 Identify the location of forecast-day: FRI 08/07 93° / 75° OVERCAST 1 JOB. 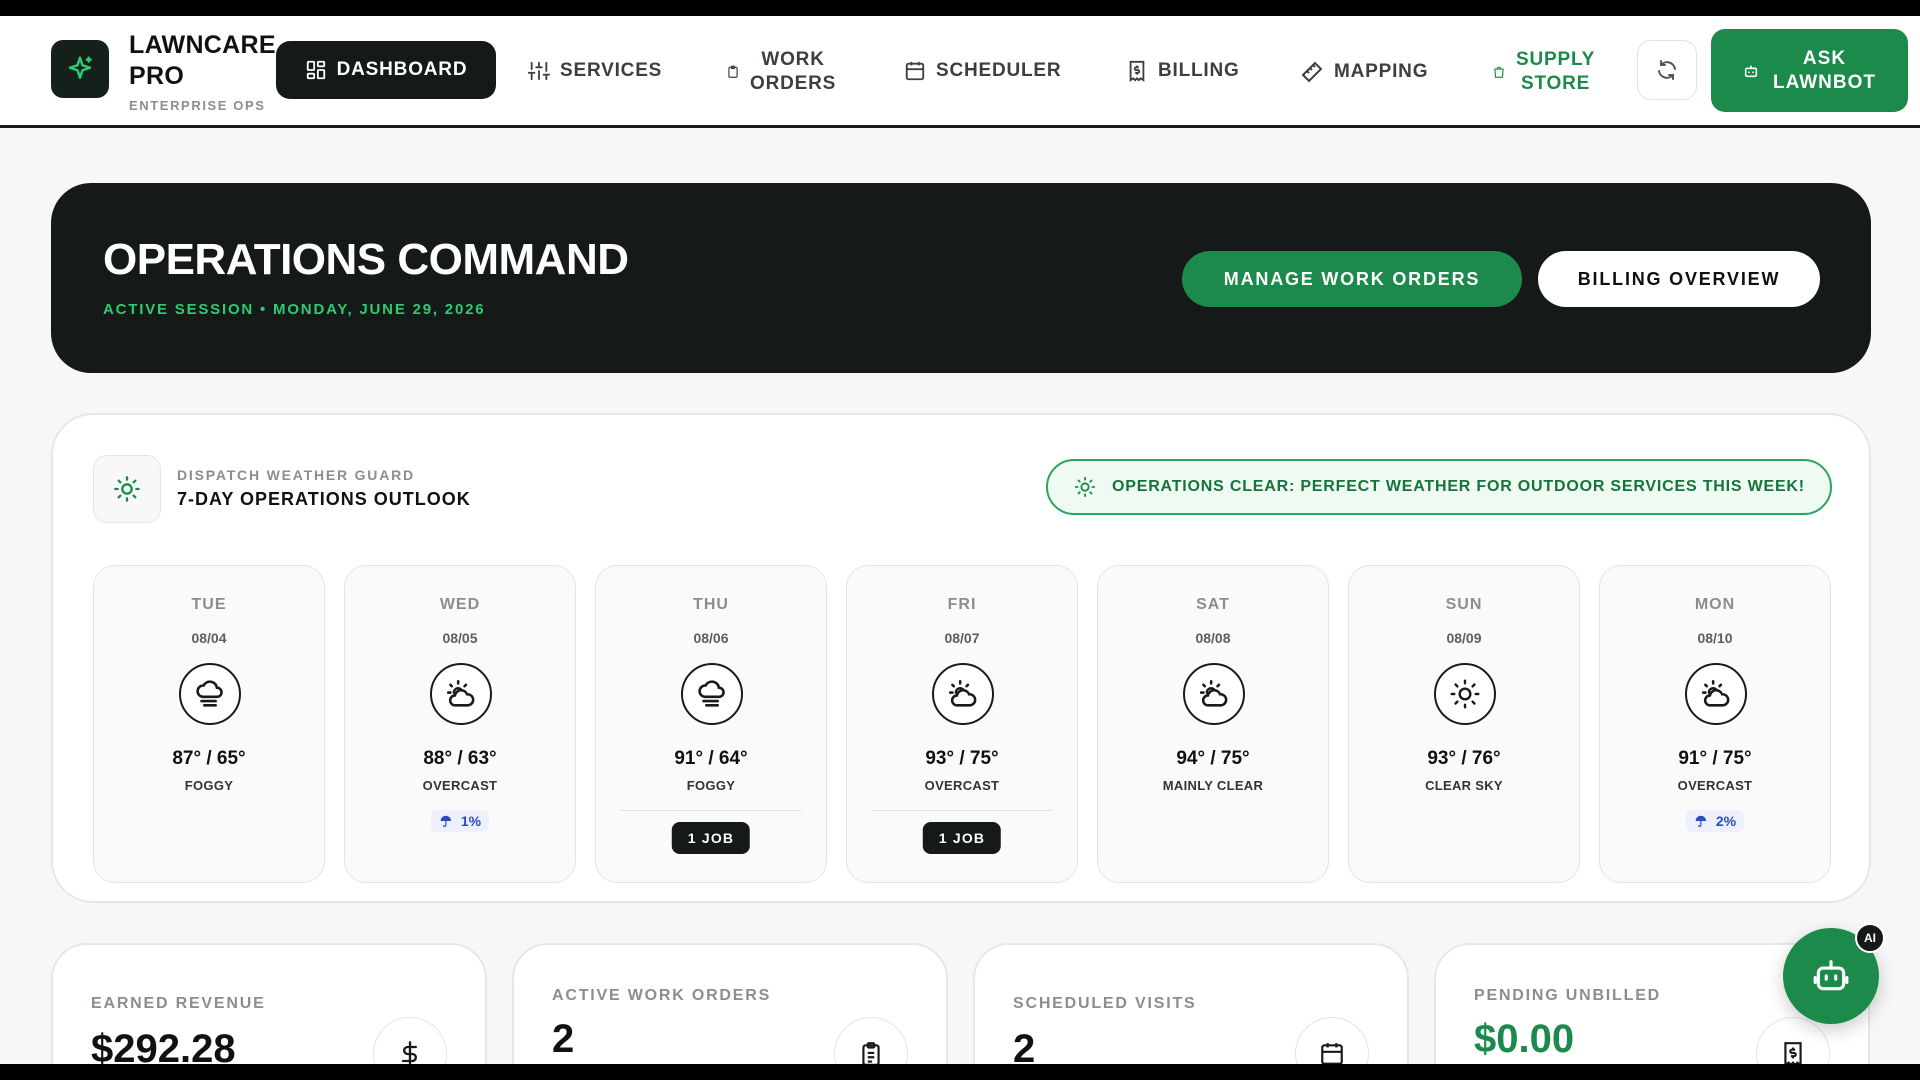
(962, 724).